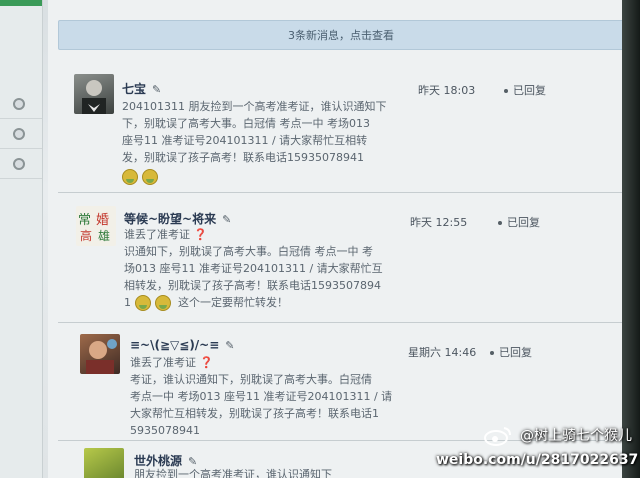 The height and width of the screenshot is (478, 640). Describe the element at coordinates (251, 379) in the screenshot. I see `message-line: 考证，谁认识通知下，别耽误了高考大事。白冠倩` at that location.